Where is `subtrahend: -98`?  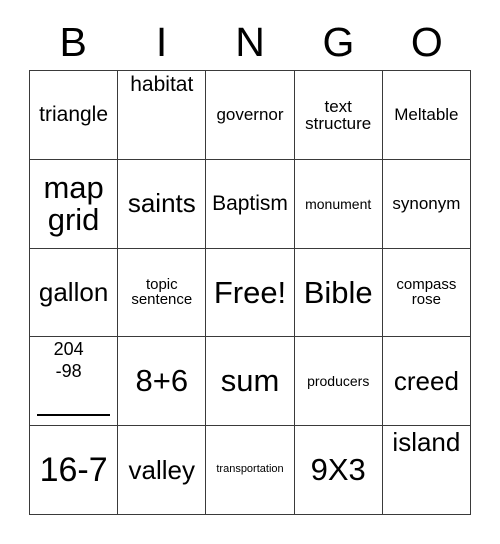 subtrahend: -98 is located at coordinates (68, 371).